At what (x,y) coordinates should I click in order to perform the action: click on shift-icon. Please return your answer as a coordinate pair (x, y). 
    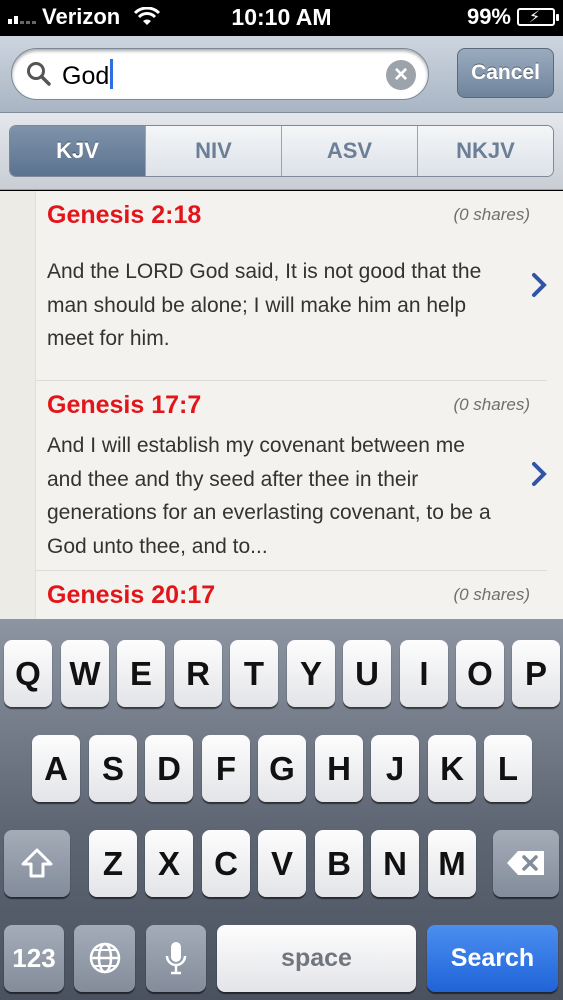
    Looking at the image, I should click on (37, 863).